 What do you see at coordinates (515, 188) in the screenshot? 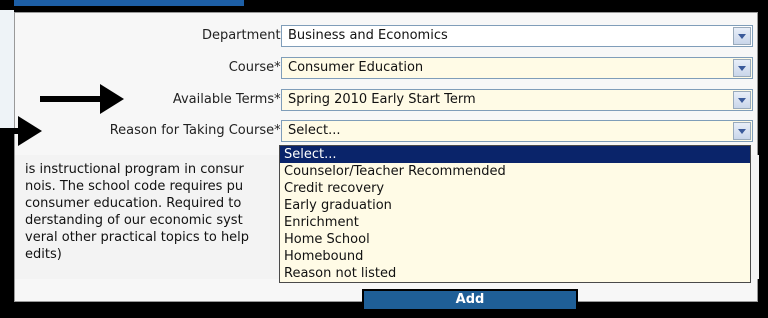
I see `dropdown-option: Credit recovery` at bounding box center [515, 188].